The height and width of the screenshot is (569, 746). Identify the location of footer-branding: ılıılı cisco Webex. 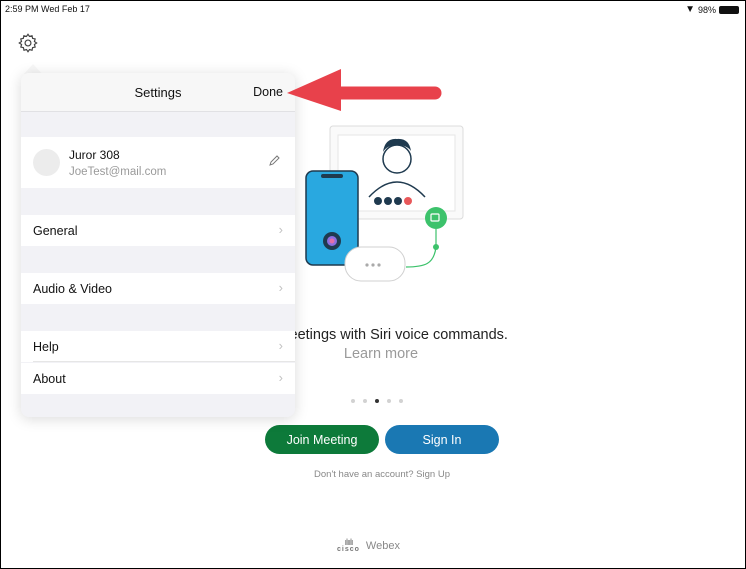
(368, 545).